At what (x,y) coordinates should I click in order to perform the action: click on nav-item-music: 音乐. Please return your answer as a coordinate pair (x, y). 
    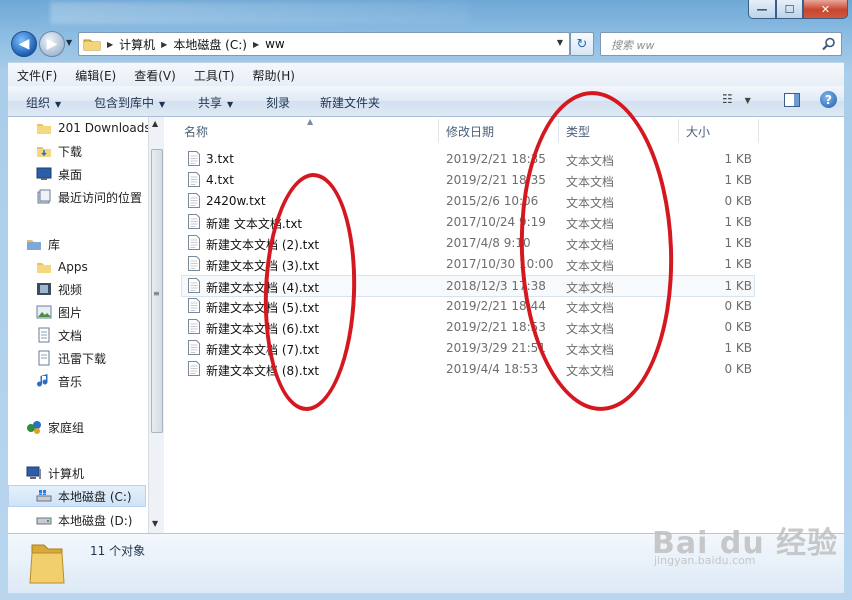
    Looking at the image, I should click on (59, 381).